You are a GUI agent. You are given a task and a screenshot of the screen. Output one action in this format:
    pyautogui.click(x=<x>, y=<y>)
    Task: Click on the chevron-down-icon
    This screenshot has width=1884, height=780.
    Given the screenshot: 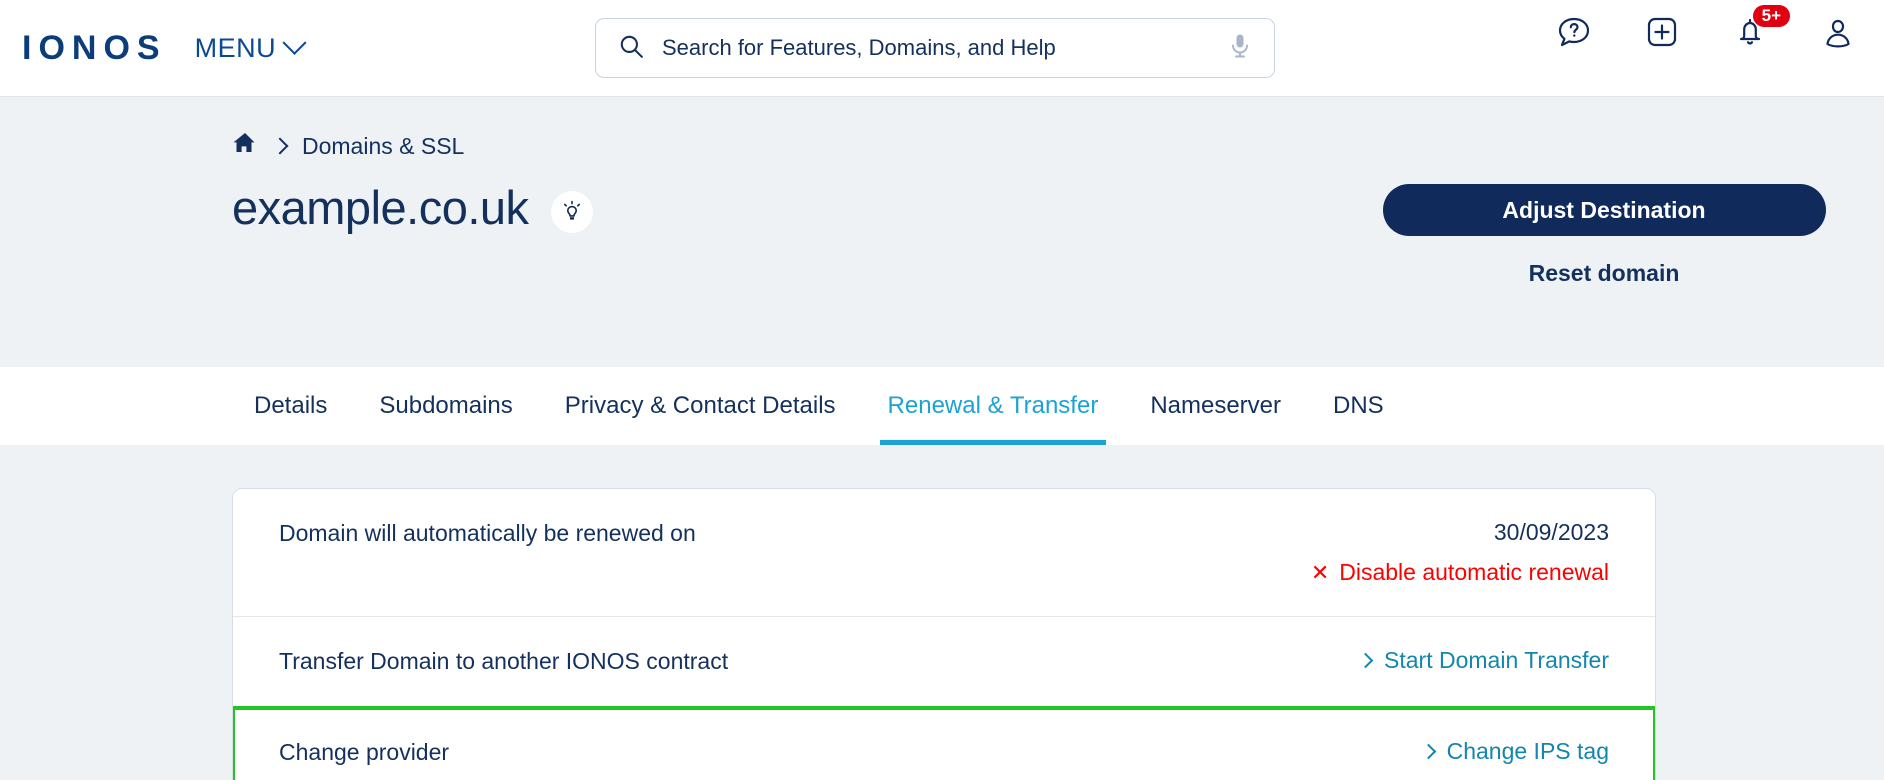 What is the action you would take?
    pyautogui.click(x=294, y=42)
    